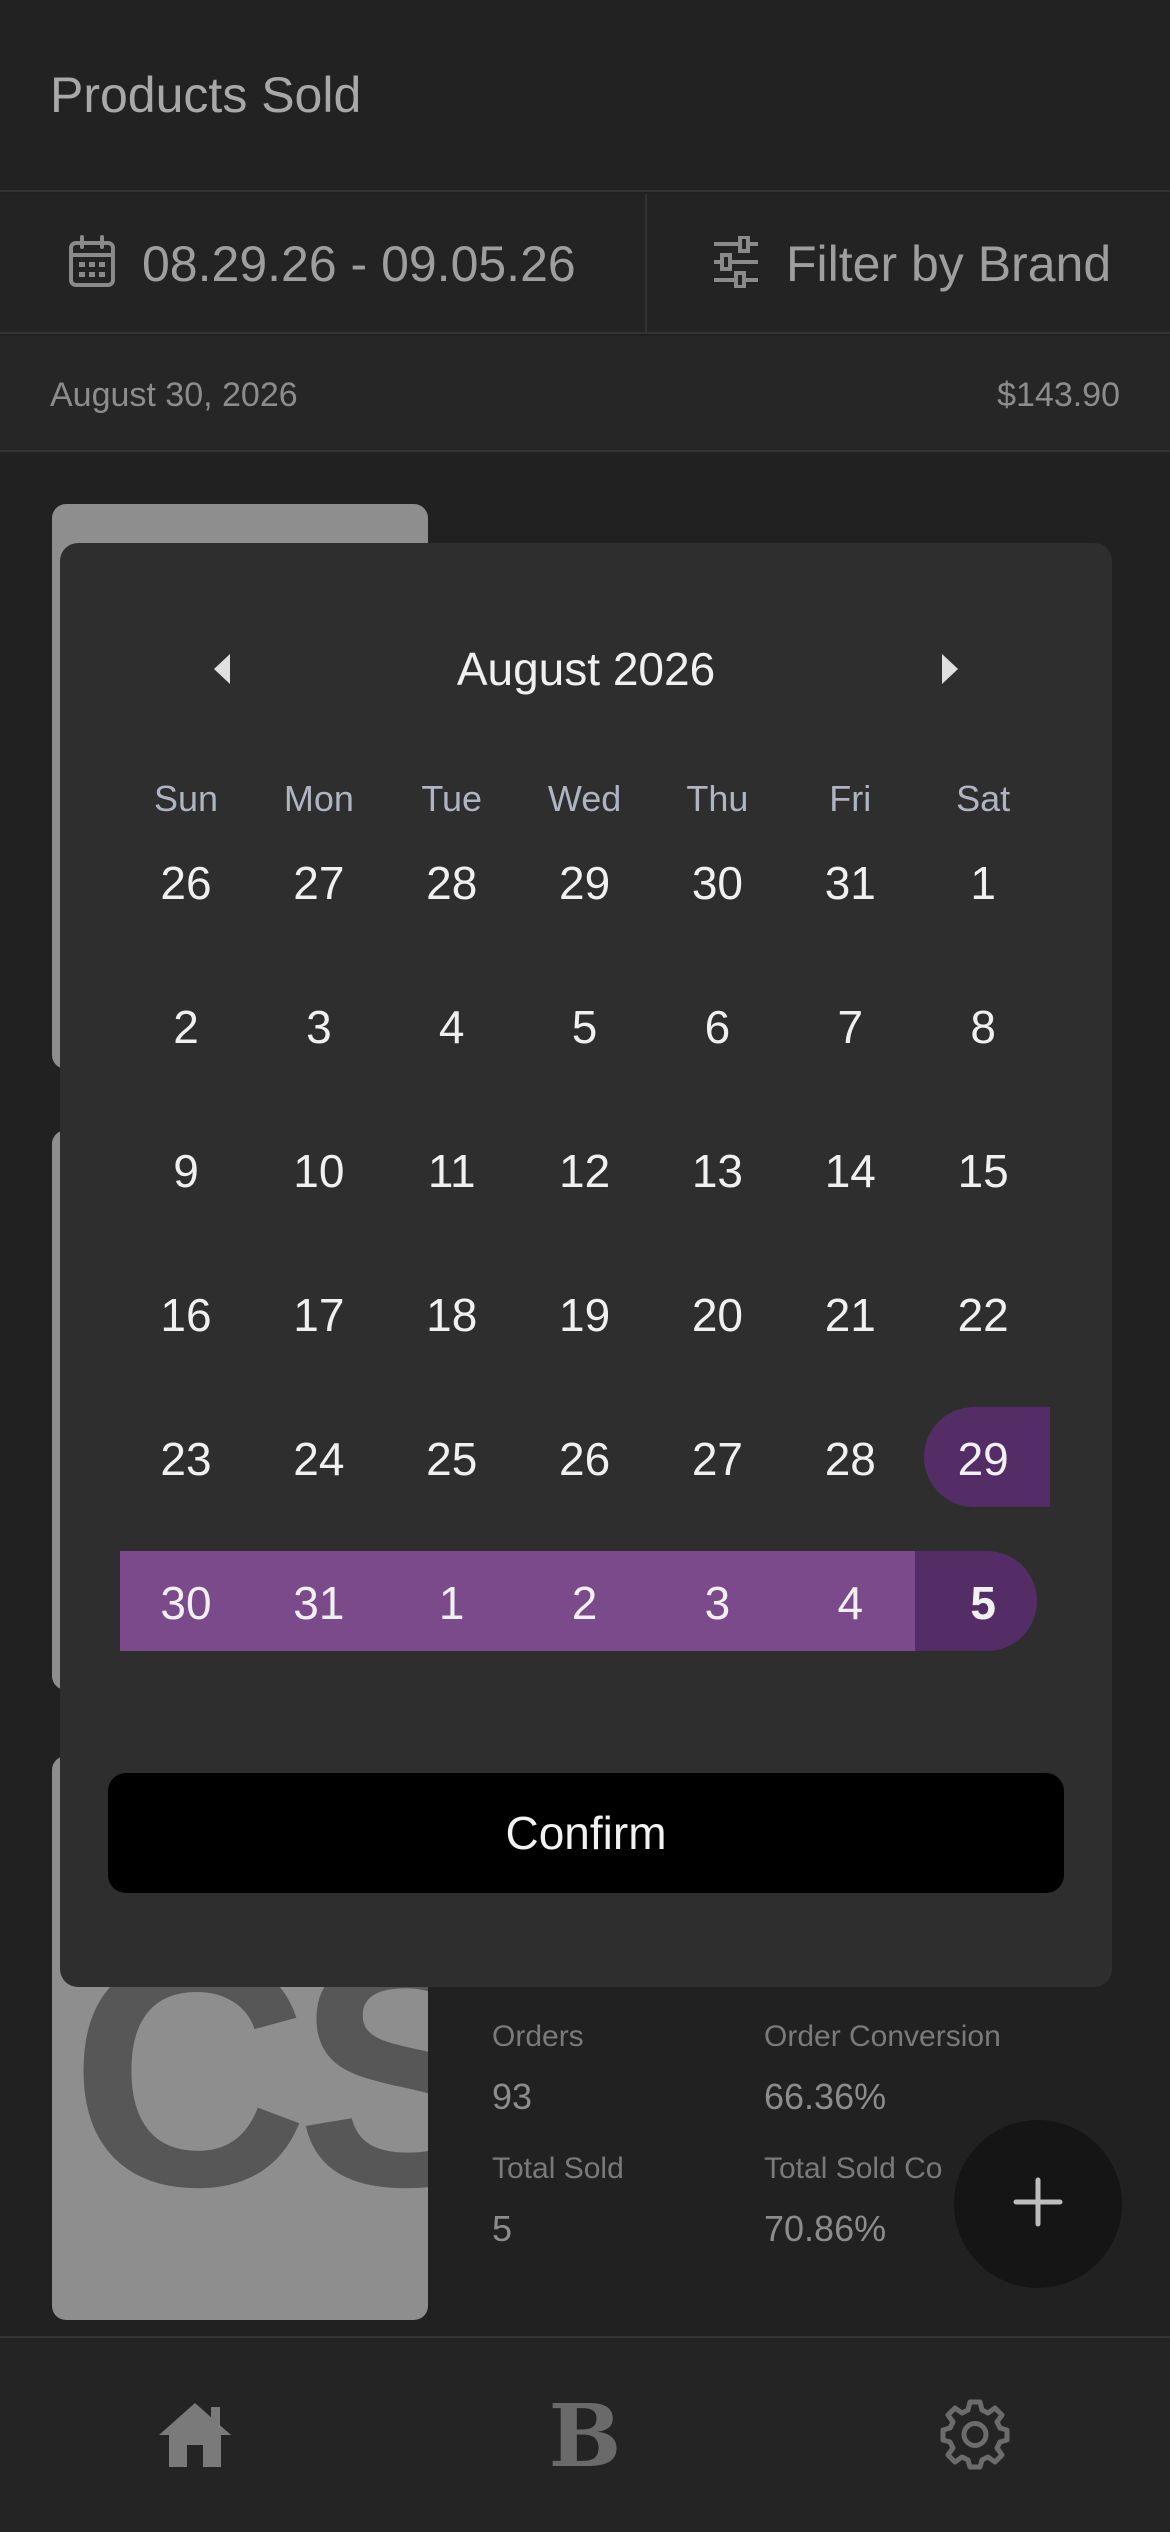 This screenshot has height=2532, width=1170. I want to click on calendar-day: 19, so click(585, 1315).